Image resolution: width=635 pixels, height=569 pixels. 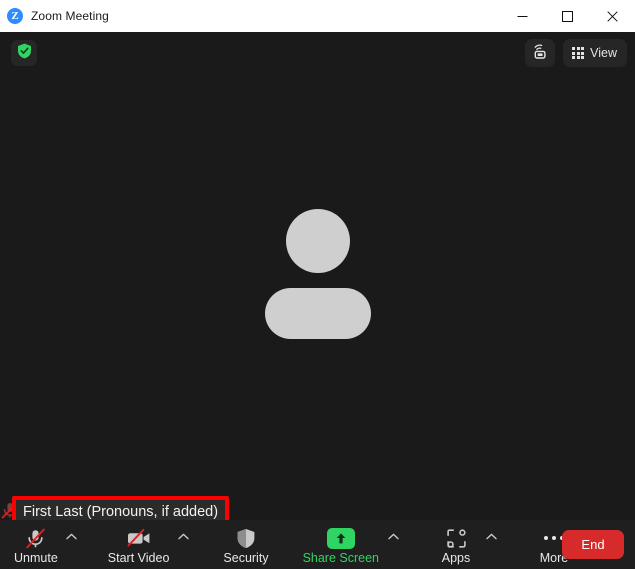 I want to click on toolbar-item-security: Security, so click(x=245, y=544).